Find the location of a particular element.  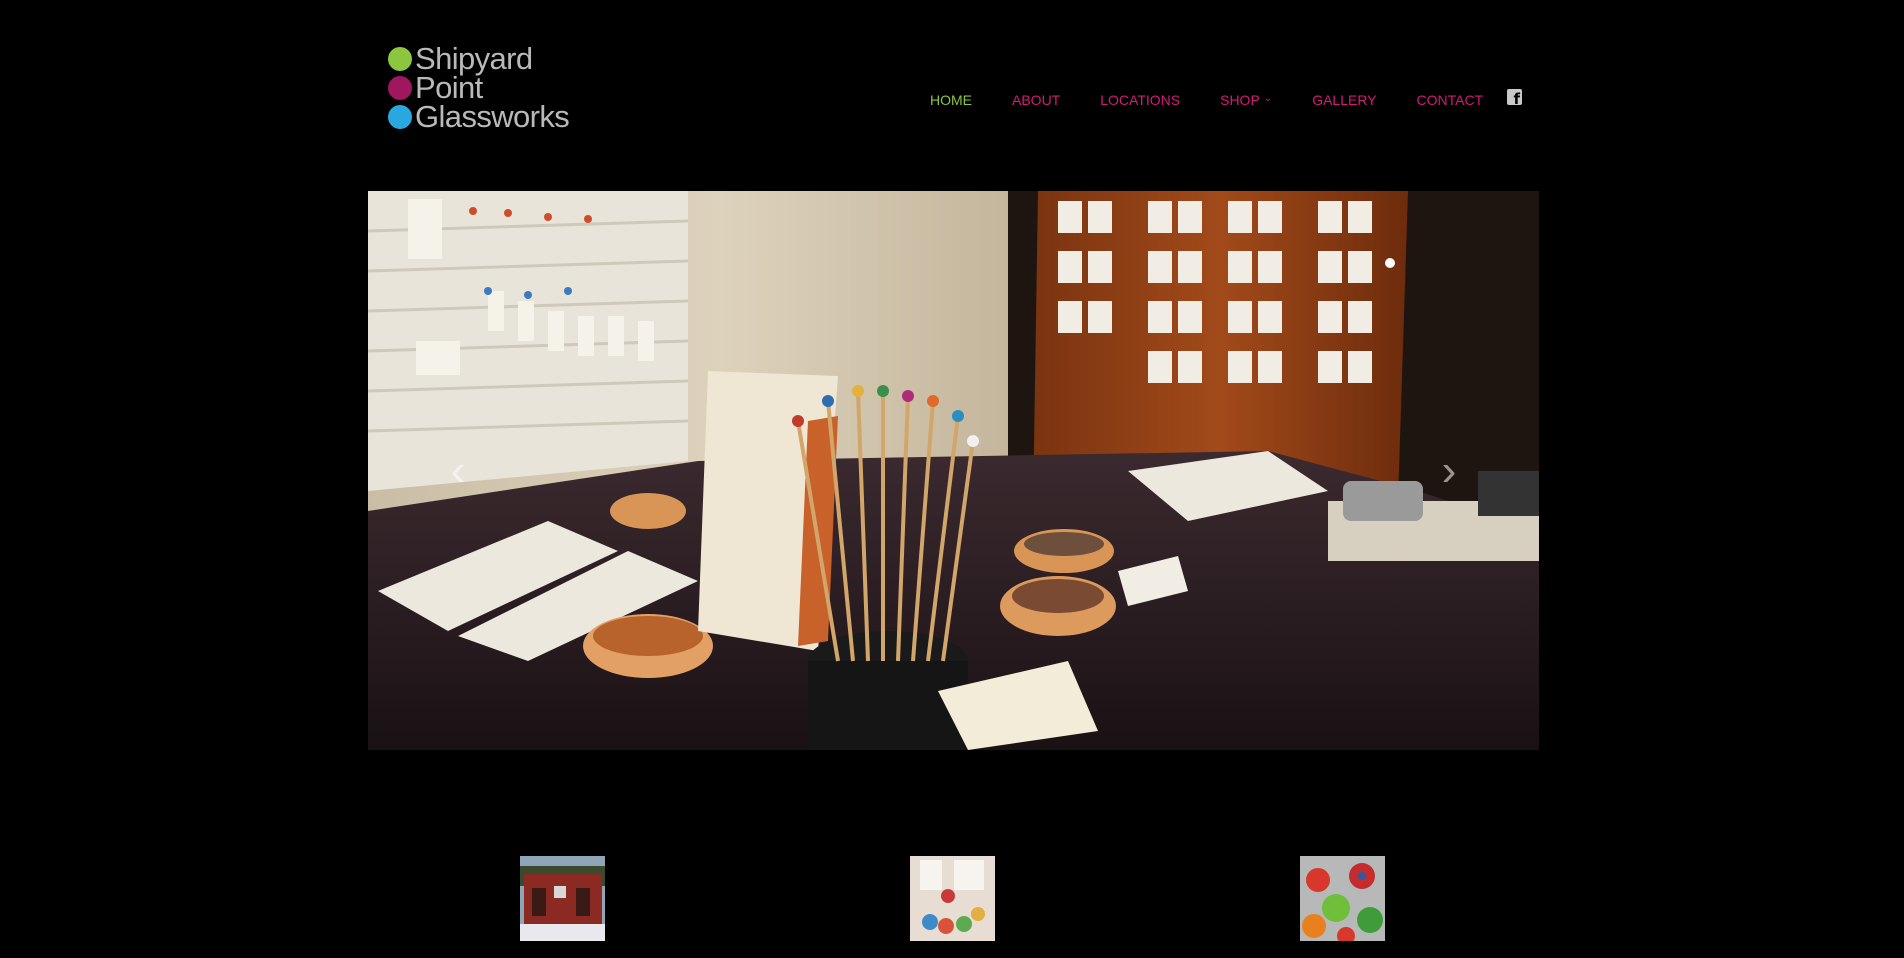

nav-shop-label: SHOP is located at coordinates (1240, 100).